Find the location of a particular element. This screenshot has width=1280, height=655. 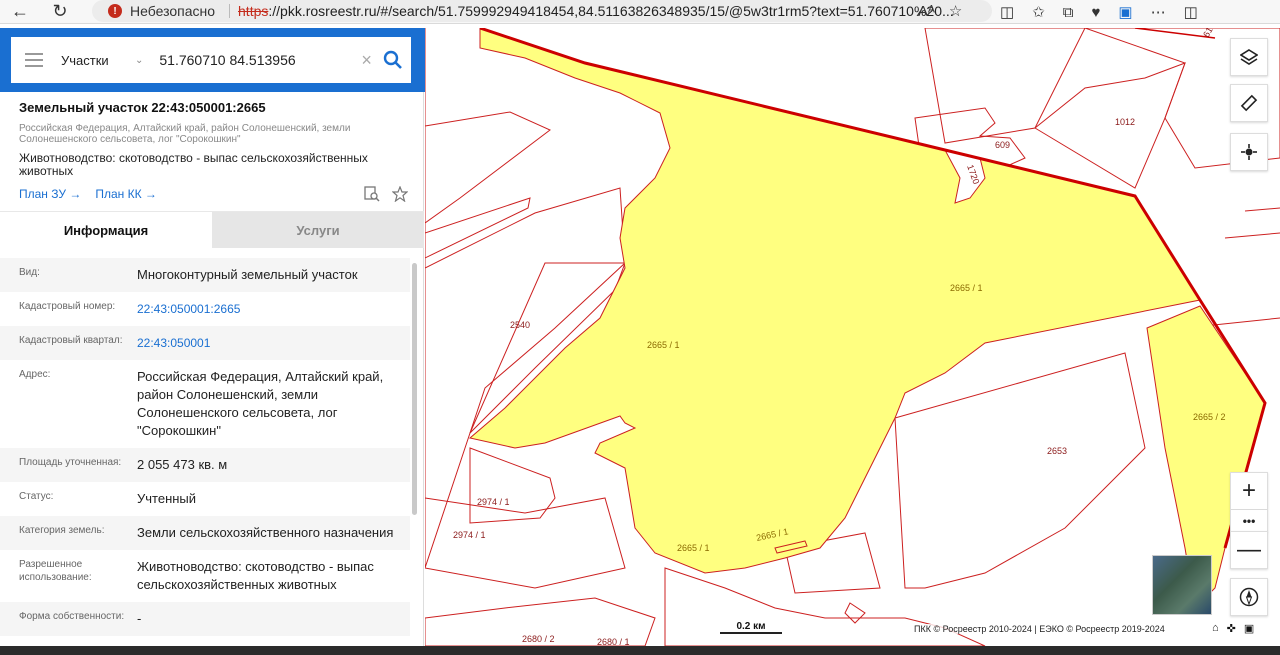

plus-icon: + is located at coordinates (1248, 490).